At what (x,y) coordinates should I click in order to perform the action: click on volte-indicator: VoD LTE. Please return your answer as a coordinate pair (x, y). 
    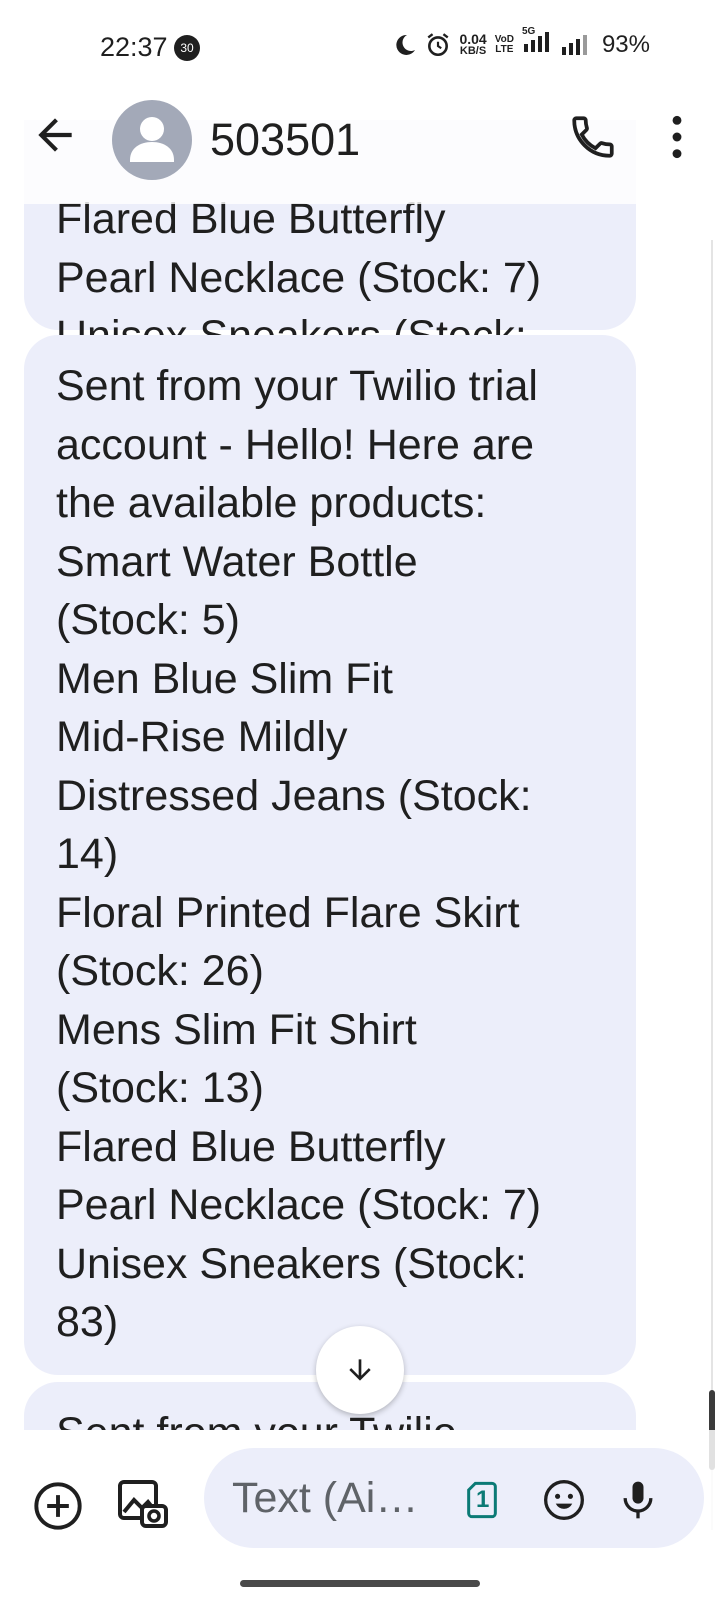
    Looking at the image, I should click on (504, 44).